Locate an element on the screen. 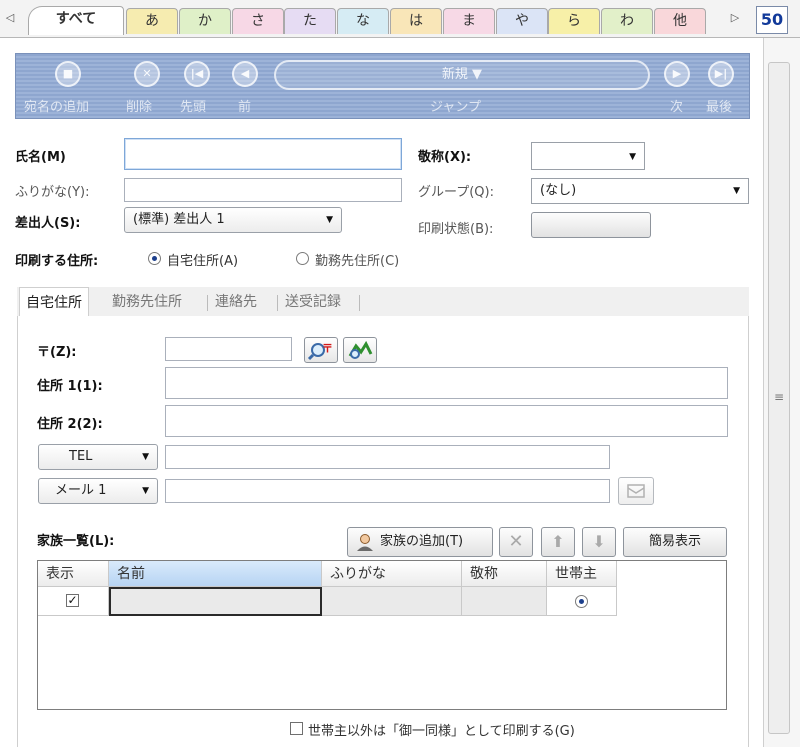 The image size is (800, 747). mail-icon is located at coordinates (636, 491).